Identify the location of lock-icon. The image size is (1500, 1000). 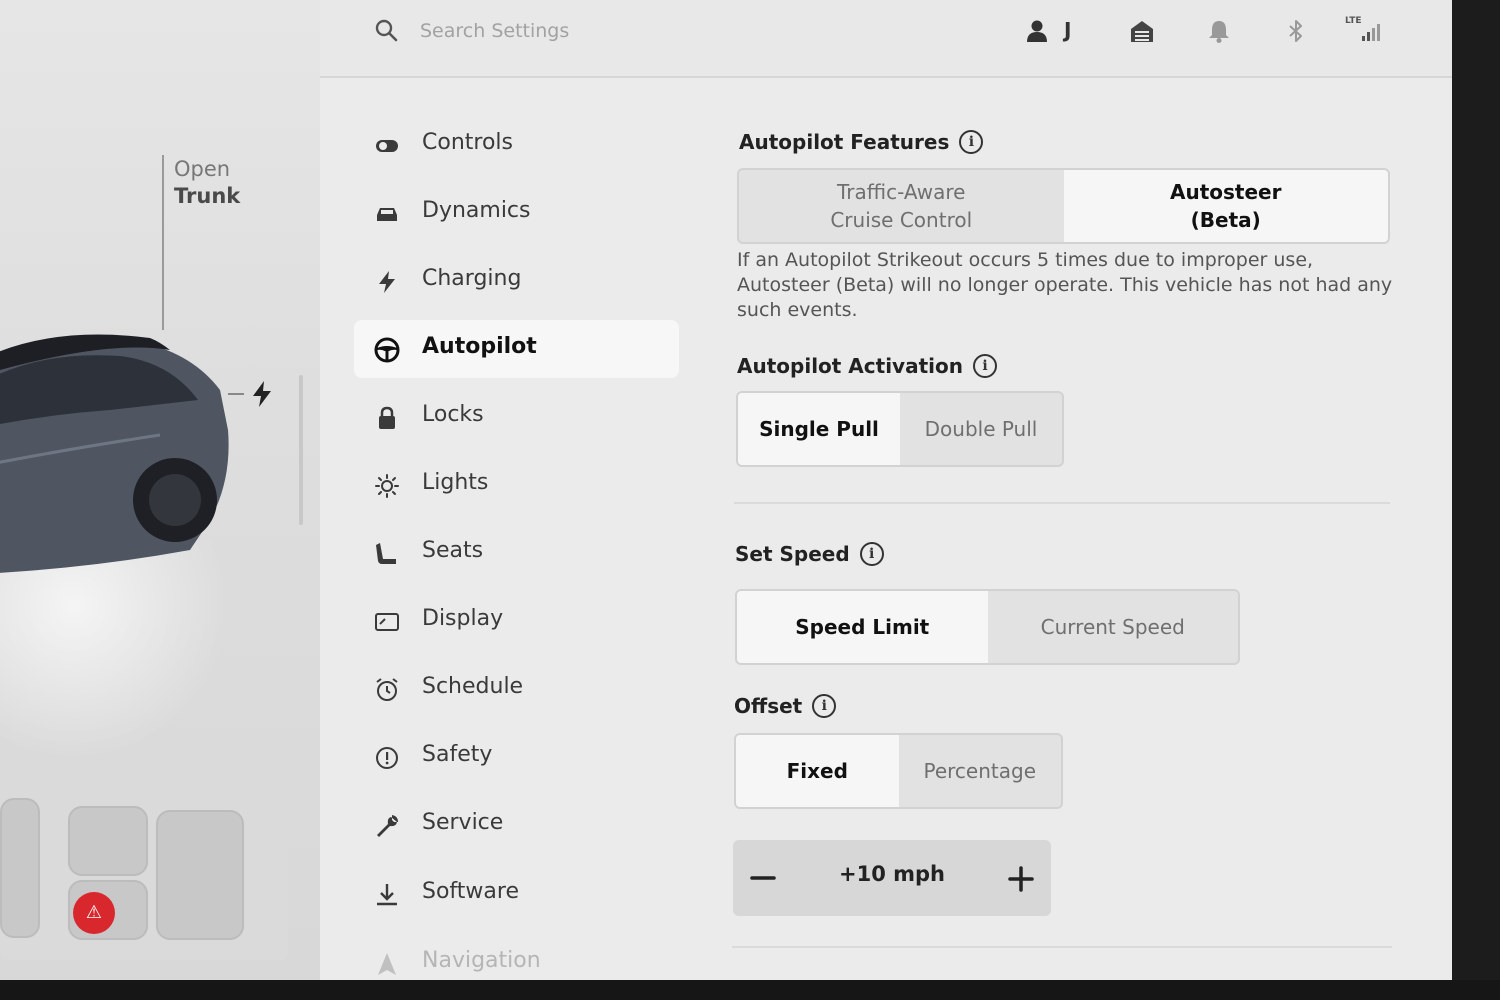
(387, 417).